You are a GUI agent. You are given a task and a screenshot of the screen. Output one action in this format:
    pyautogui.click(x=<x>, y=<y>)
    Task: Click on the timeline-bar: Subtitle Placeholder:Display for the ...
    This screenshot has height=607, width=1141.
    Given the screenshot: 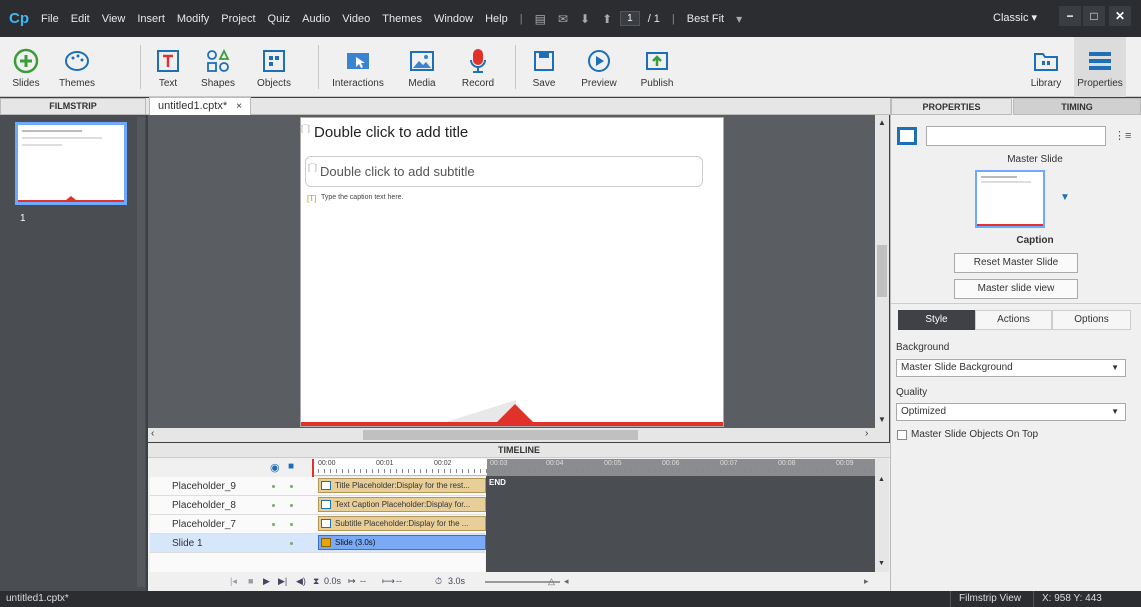 What is the action you would take?
    pyautogui.click(x=402, y=523)
    